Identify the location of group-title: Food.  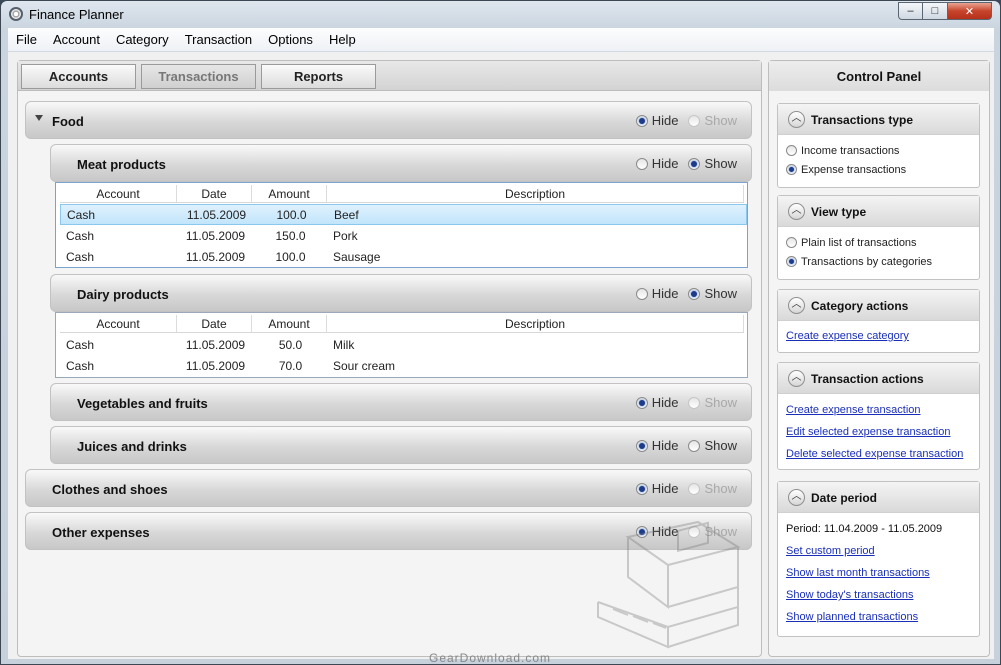
(68, 121).